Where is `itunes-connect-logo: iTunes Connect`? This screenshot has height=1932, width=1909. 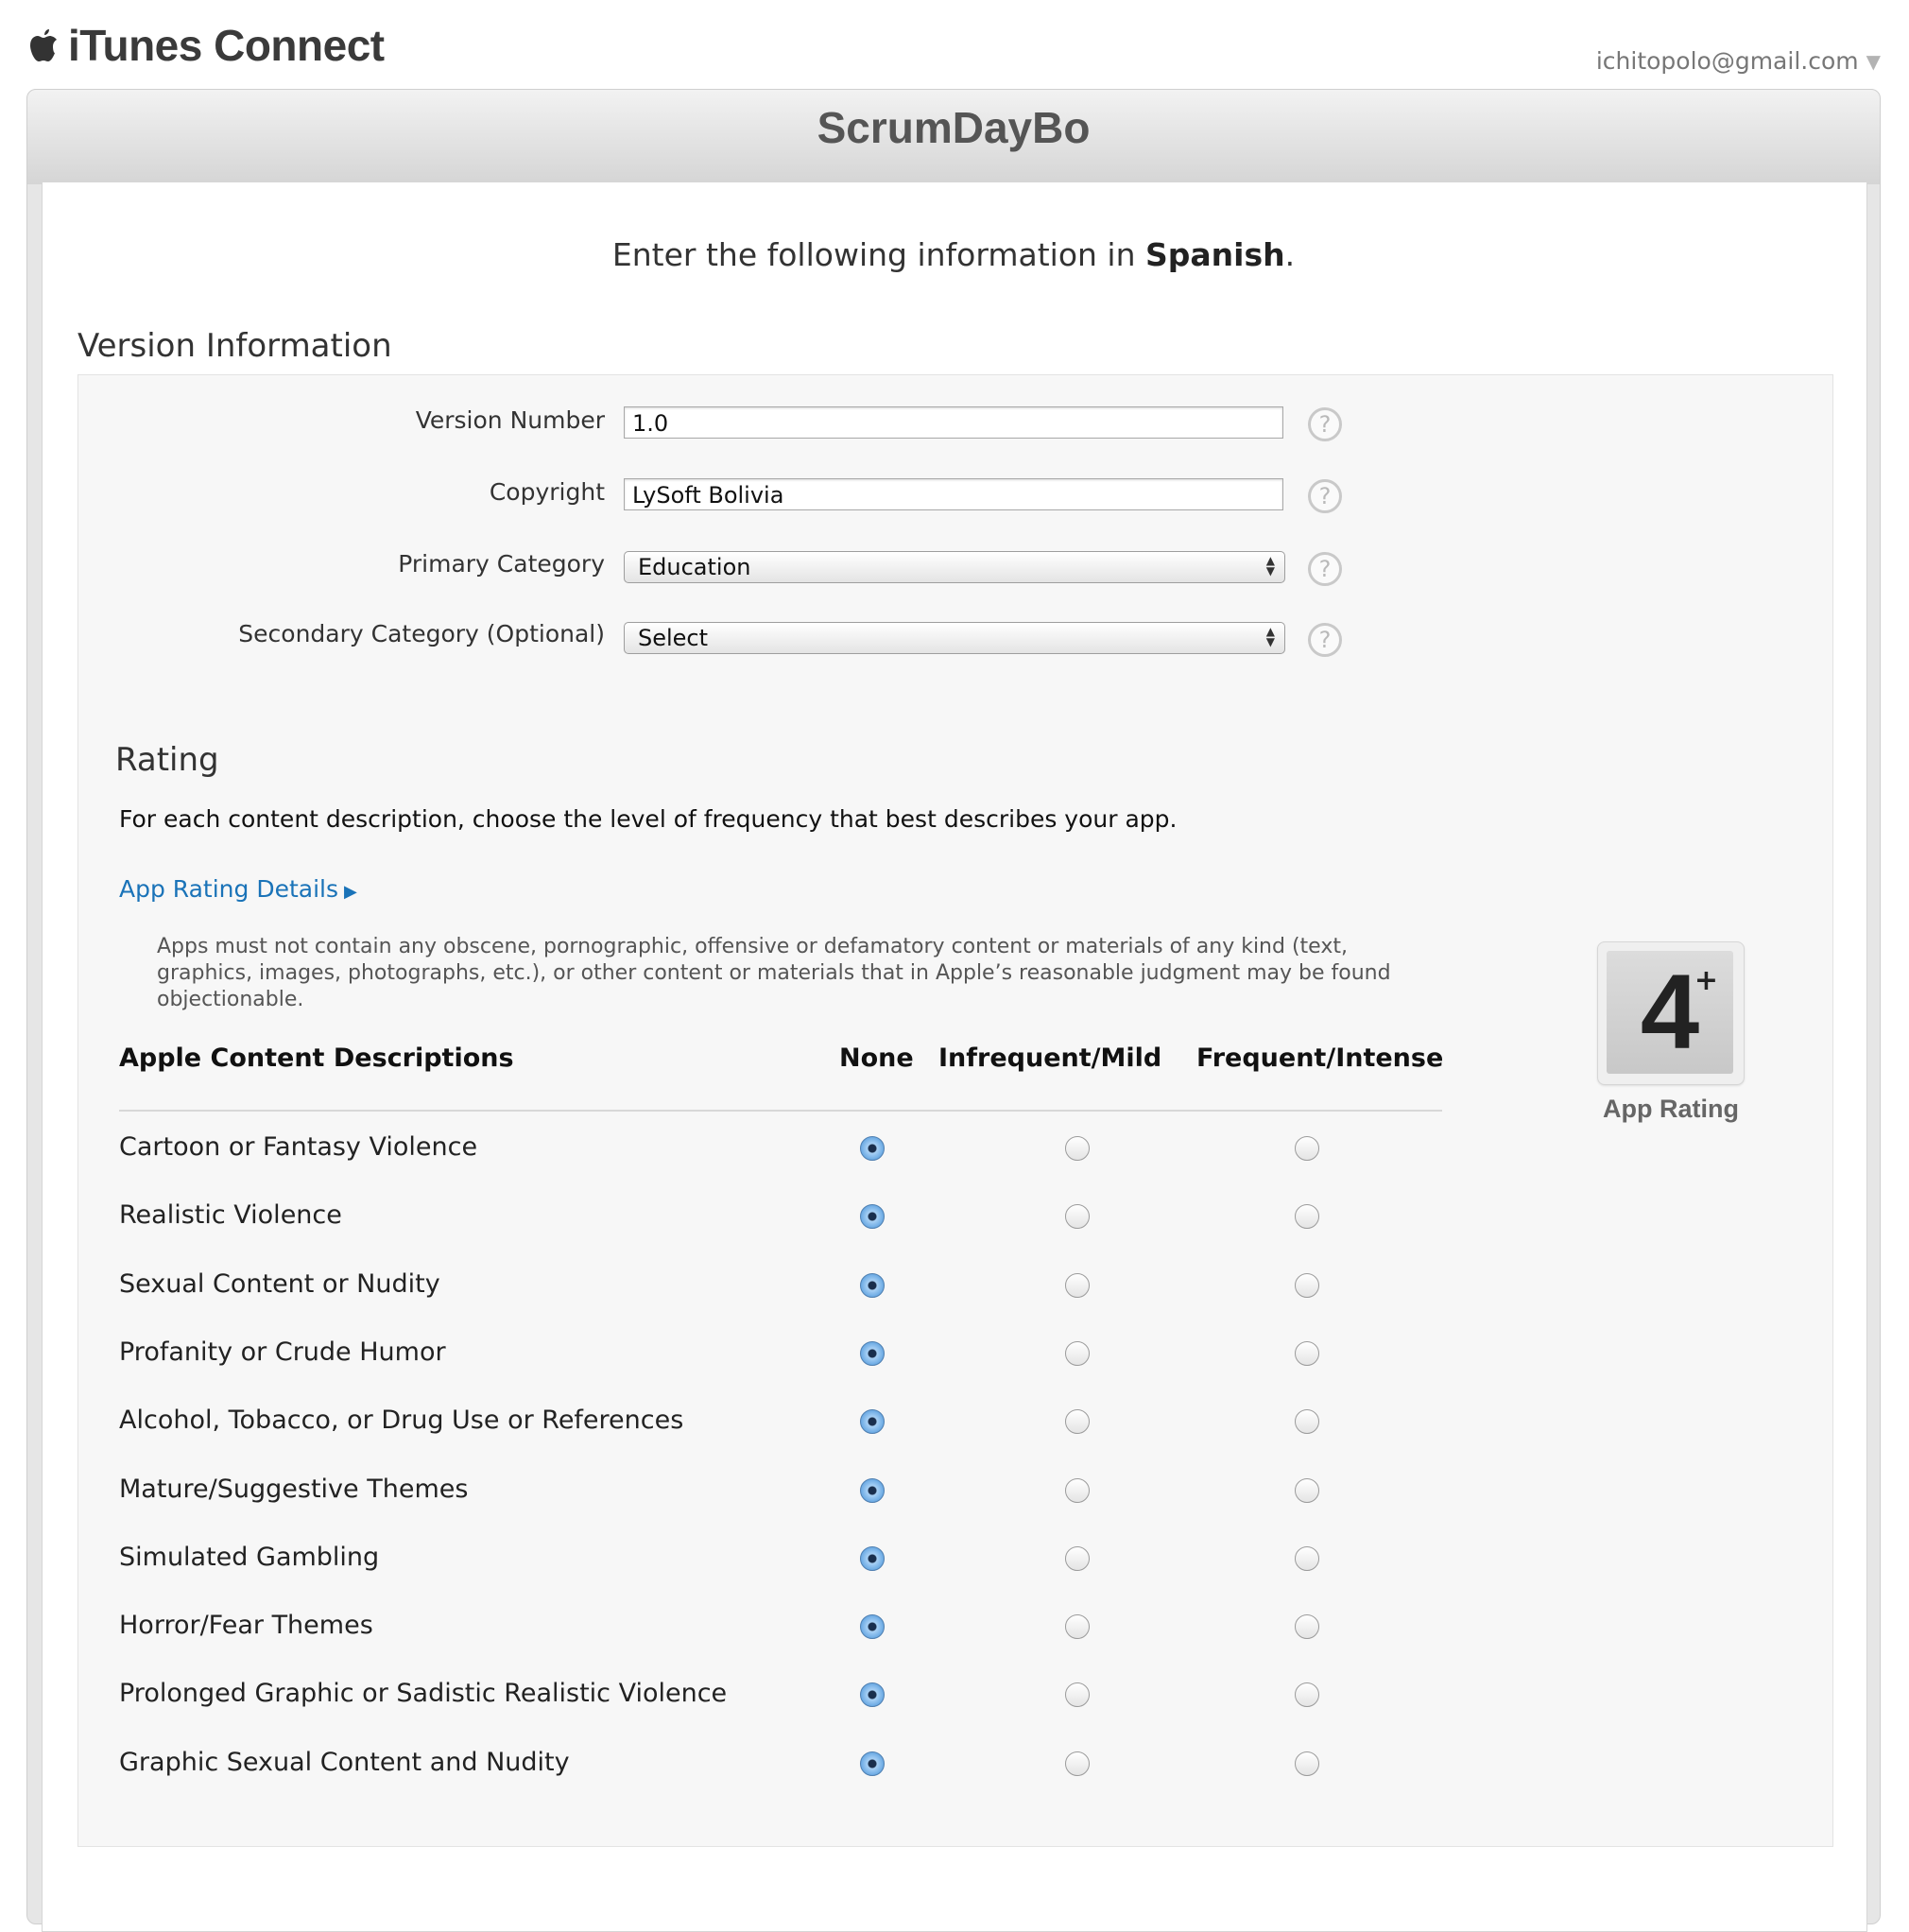
itunes-connect-logo: iTunes Connect is located at coordinates (206, 45).